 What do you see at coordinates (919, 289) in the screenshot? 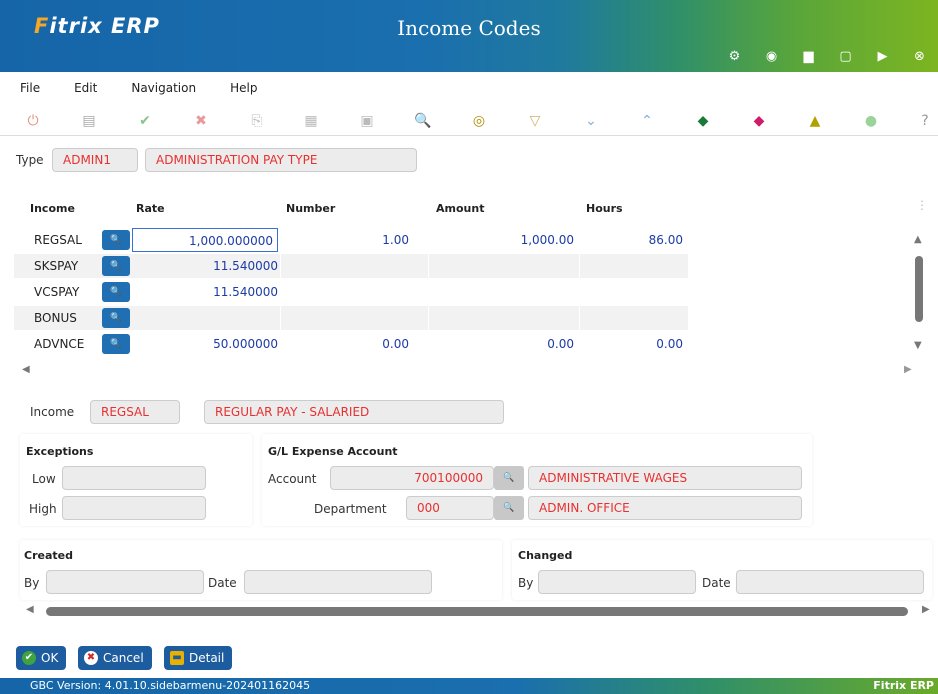
I see `scroll-thumb` at bounding box center [919, 289].